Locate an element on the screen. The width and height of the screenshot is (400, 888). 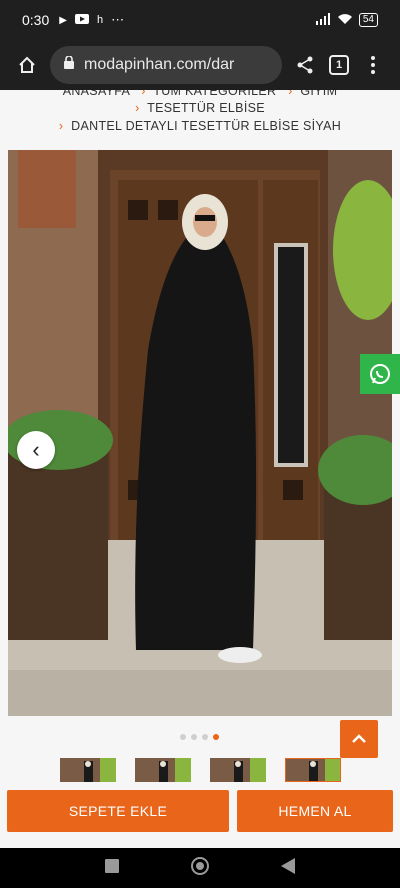
buy-now-button: HEMEN AL is located at coordinates (315, 811).